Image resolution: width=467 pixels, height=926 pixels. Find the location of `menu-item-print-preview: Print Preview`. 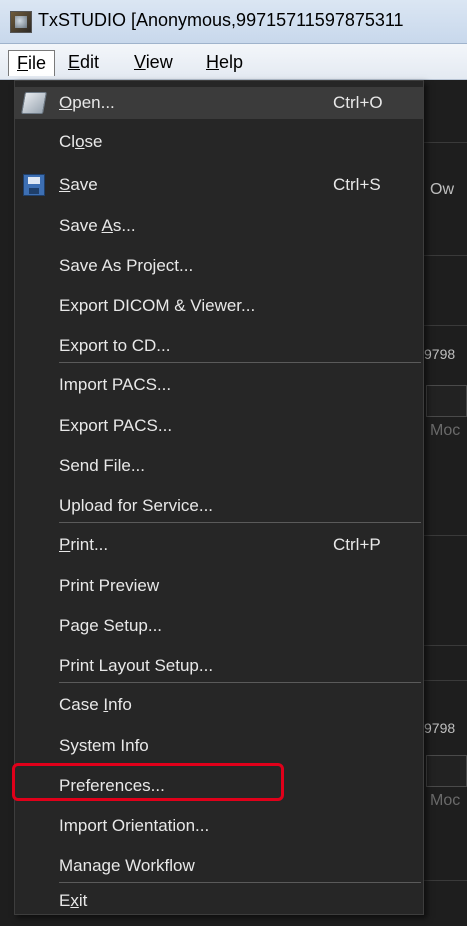

menu-item-print-preview: Print Preview is located at coordinates (219, 586).